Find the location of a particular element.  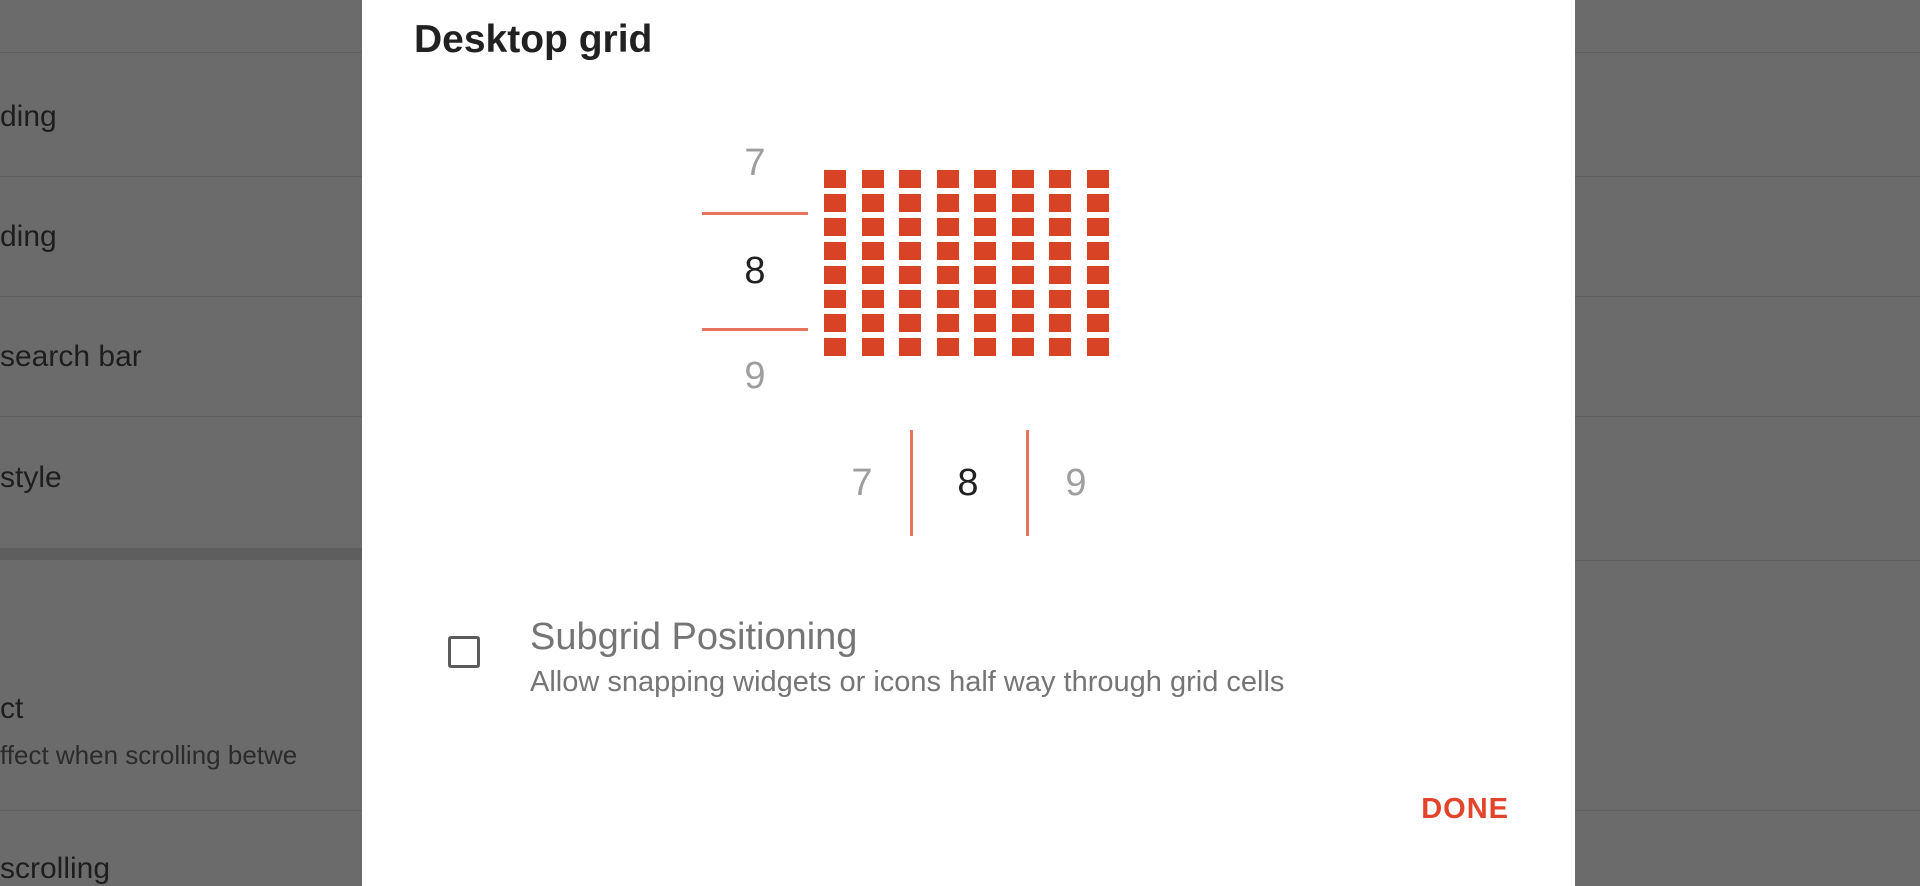

columns-next-value: 9 is located at coordinates (1076, 483).